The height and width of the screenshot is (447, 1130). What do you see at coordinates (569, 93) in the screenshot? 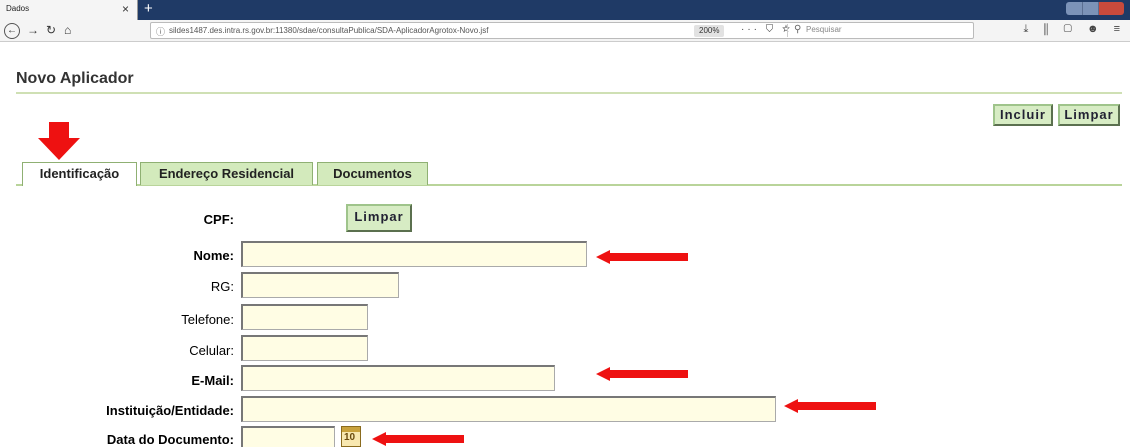
I see `title-divider` at bounding box center [569, 93].